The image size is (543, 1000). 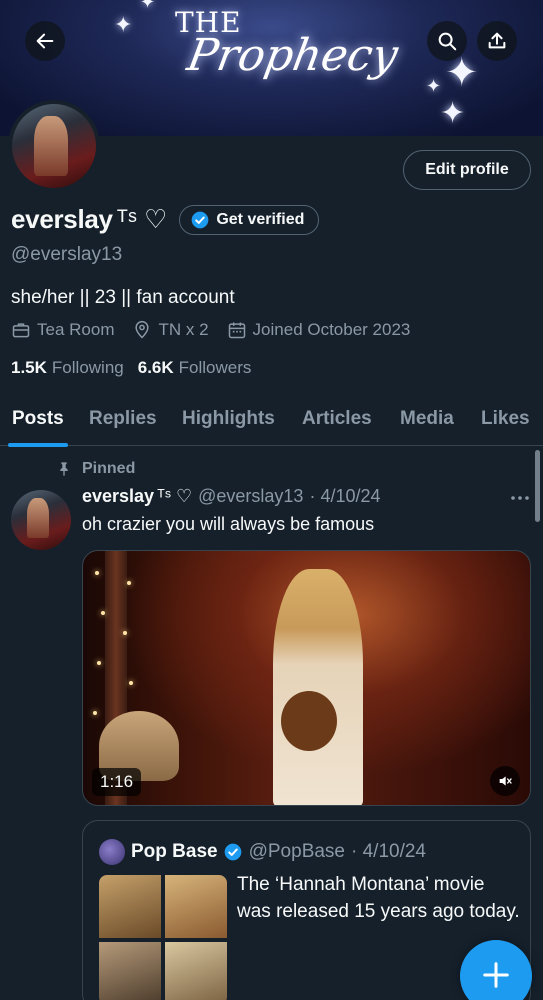 I want to click on share-icon, so click(x=497, y=40).